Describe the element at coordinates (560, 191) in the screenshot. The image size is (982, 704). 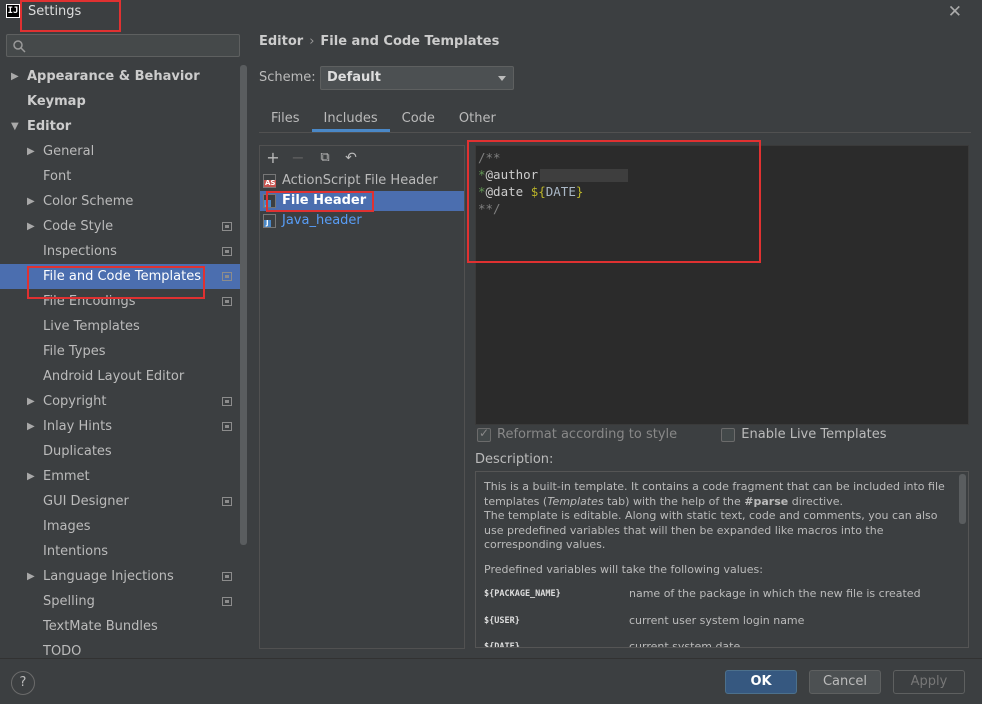
I see `date-variable: DATE` at that location.